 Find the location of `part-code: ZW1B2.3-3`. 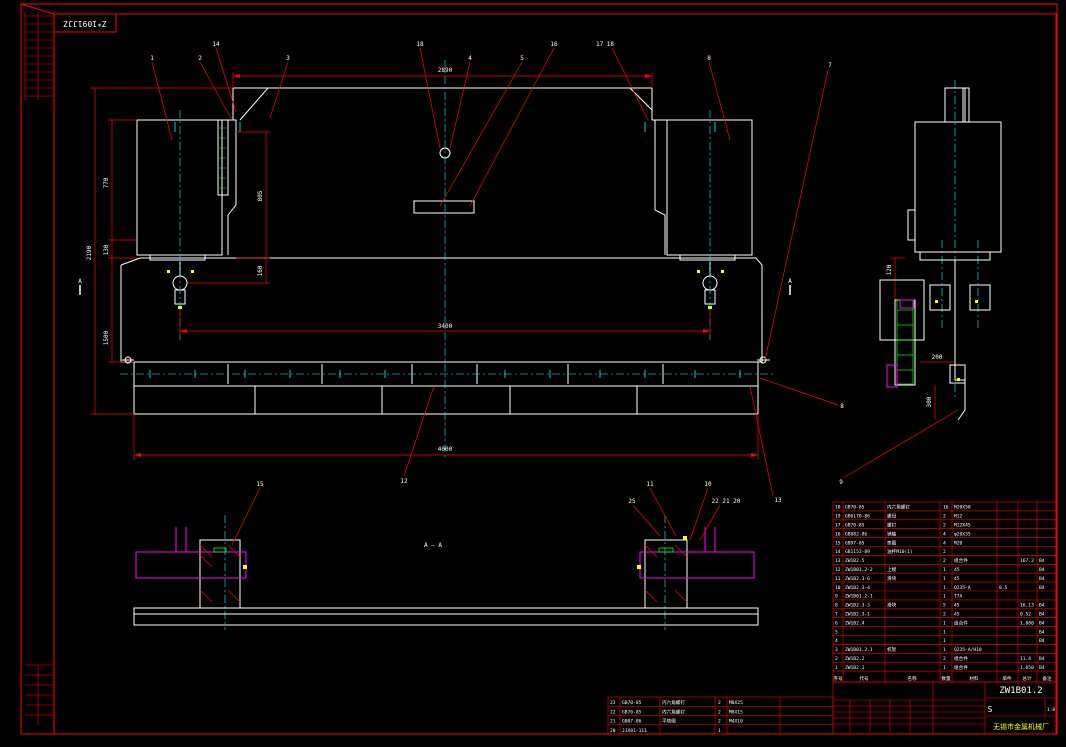

part-code: ZW1B2.3-3 is located at coordinates (857, 606).